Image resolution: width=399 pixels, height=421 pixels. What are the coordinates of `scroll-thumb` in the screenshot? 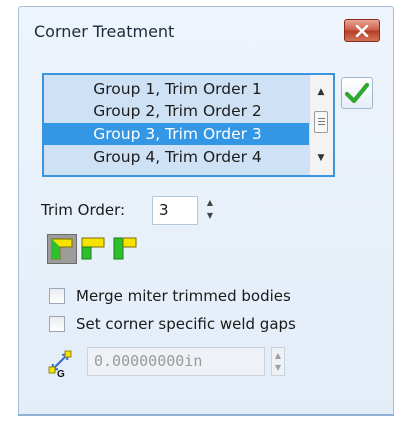 It's located at (321, 122).